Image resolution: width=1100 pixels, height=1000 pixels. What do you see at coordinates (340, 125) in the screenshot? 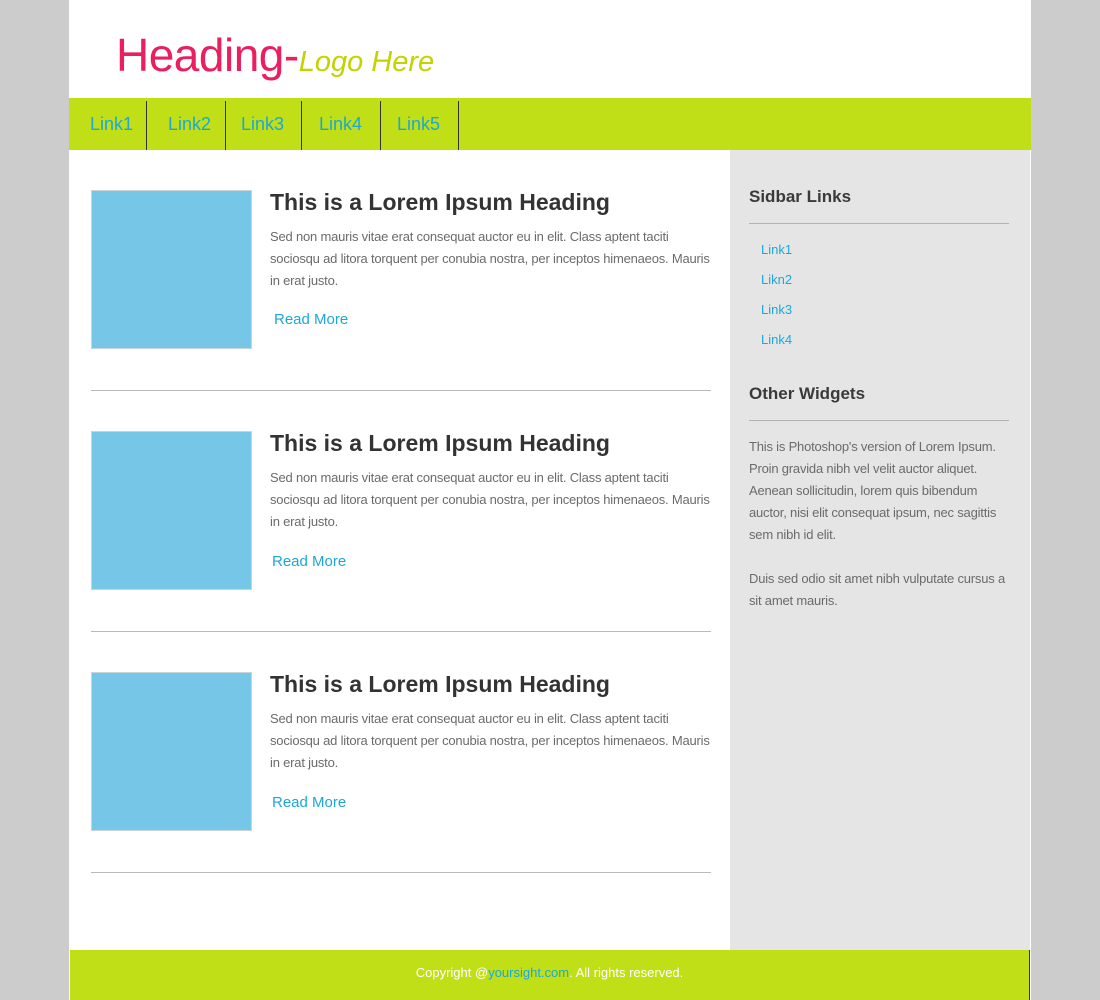
I see `nav-link-4: Link4` at bounding box center [340, 125].